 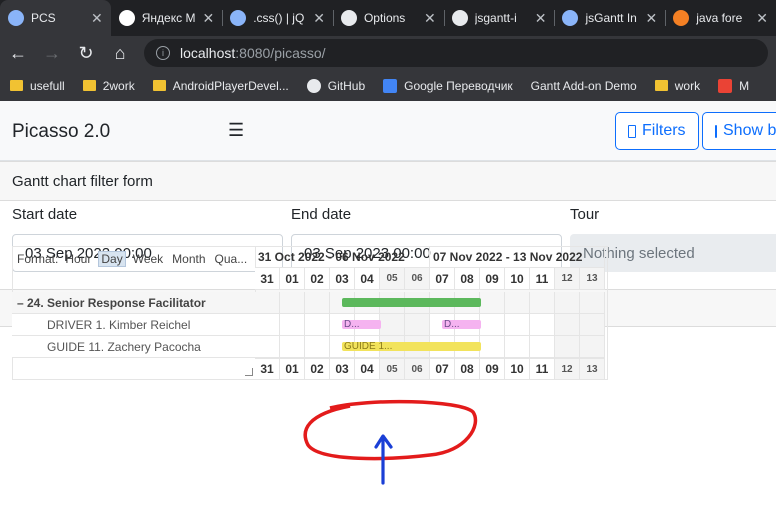 What do you see at coordinates (133, 303) in the screenshot?
I see `gantt-row-label: – 24. Senior Response Facilitator` at bounding box center [133, 303].